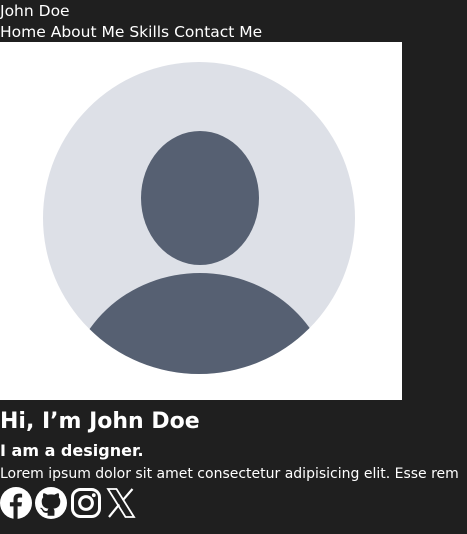 This screenshot has height=534, width=467. I want to click on github-icon, so click(51, 503).